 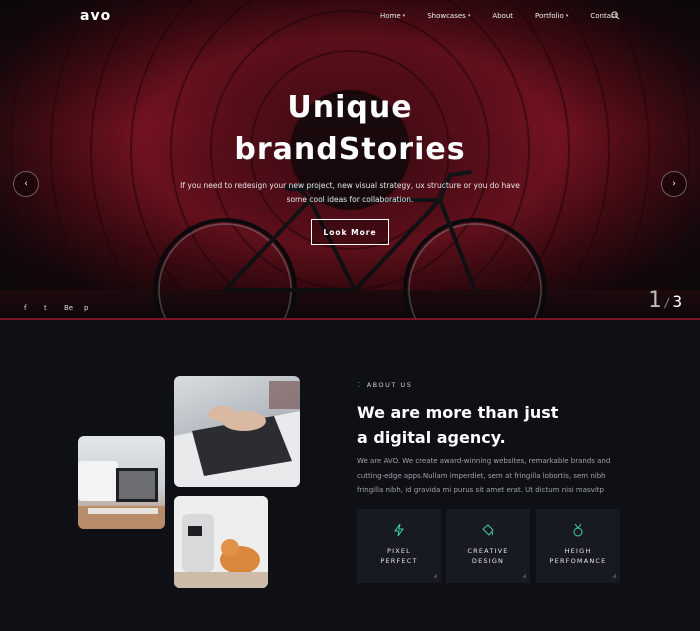 What do you see at coordinates (677, 301) in the screenshot?
I see `slide-total: 3` at bounding box center [677, 301].